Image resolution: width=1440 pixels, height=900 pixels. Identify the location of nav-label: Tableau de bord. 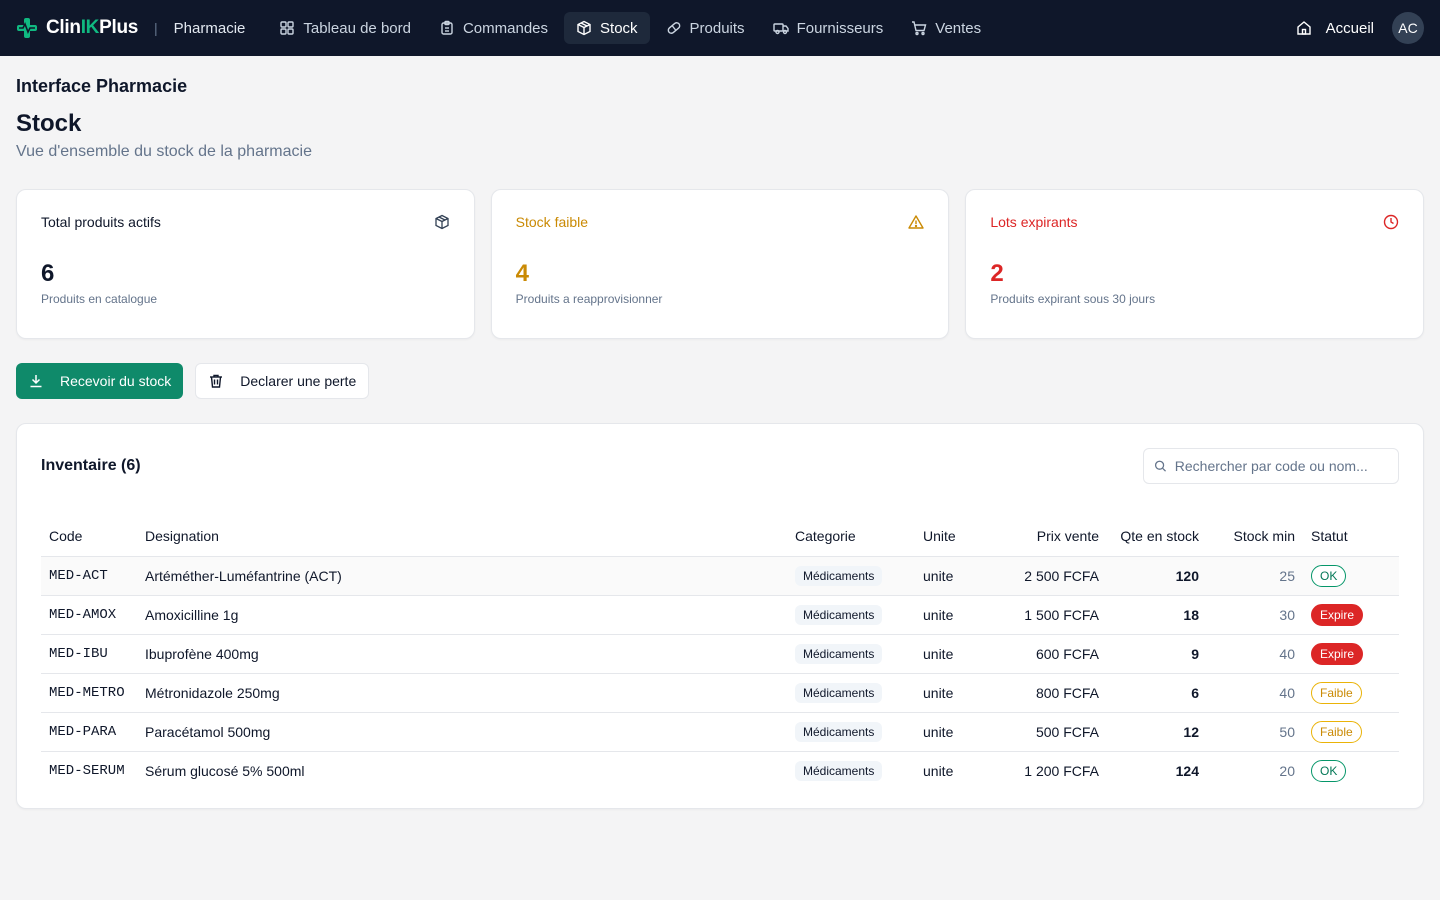
(357, 28).